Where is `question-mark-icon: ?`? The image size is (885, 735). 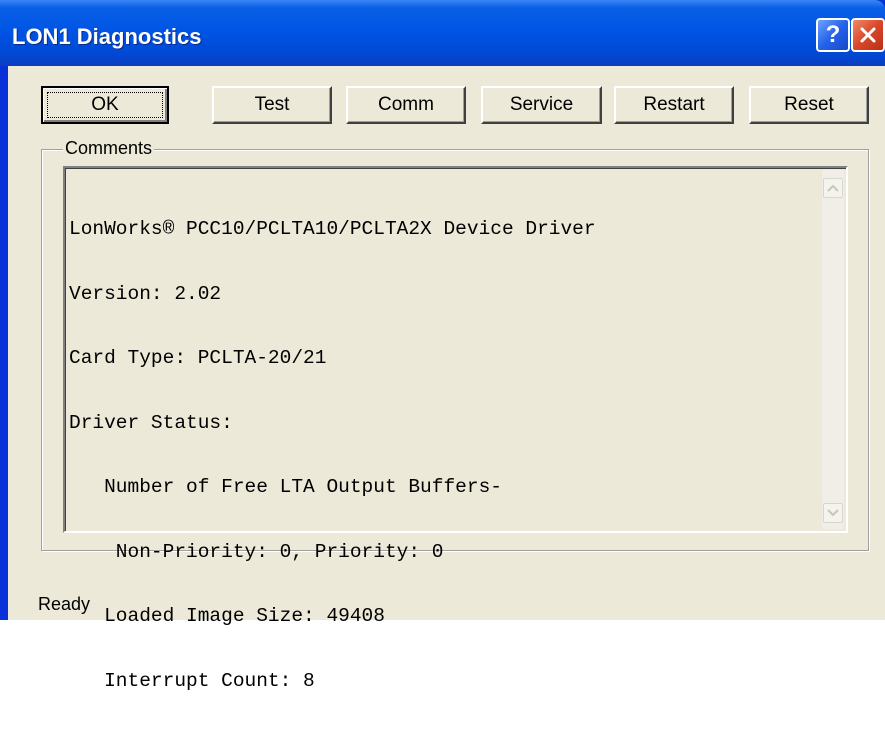
question-mark-icon: ? is located at coordinates (833, 34).